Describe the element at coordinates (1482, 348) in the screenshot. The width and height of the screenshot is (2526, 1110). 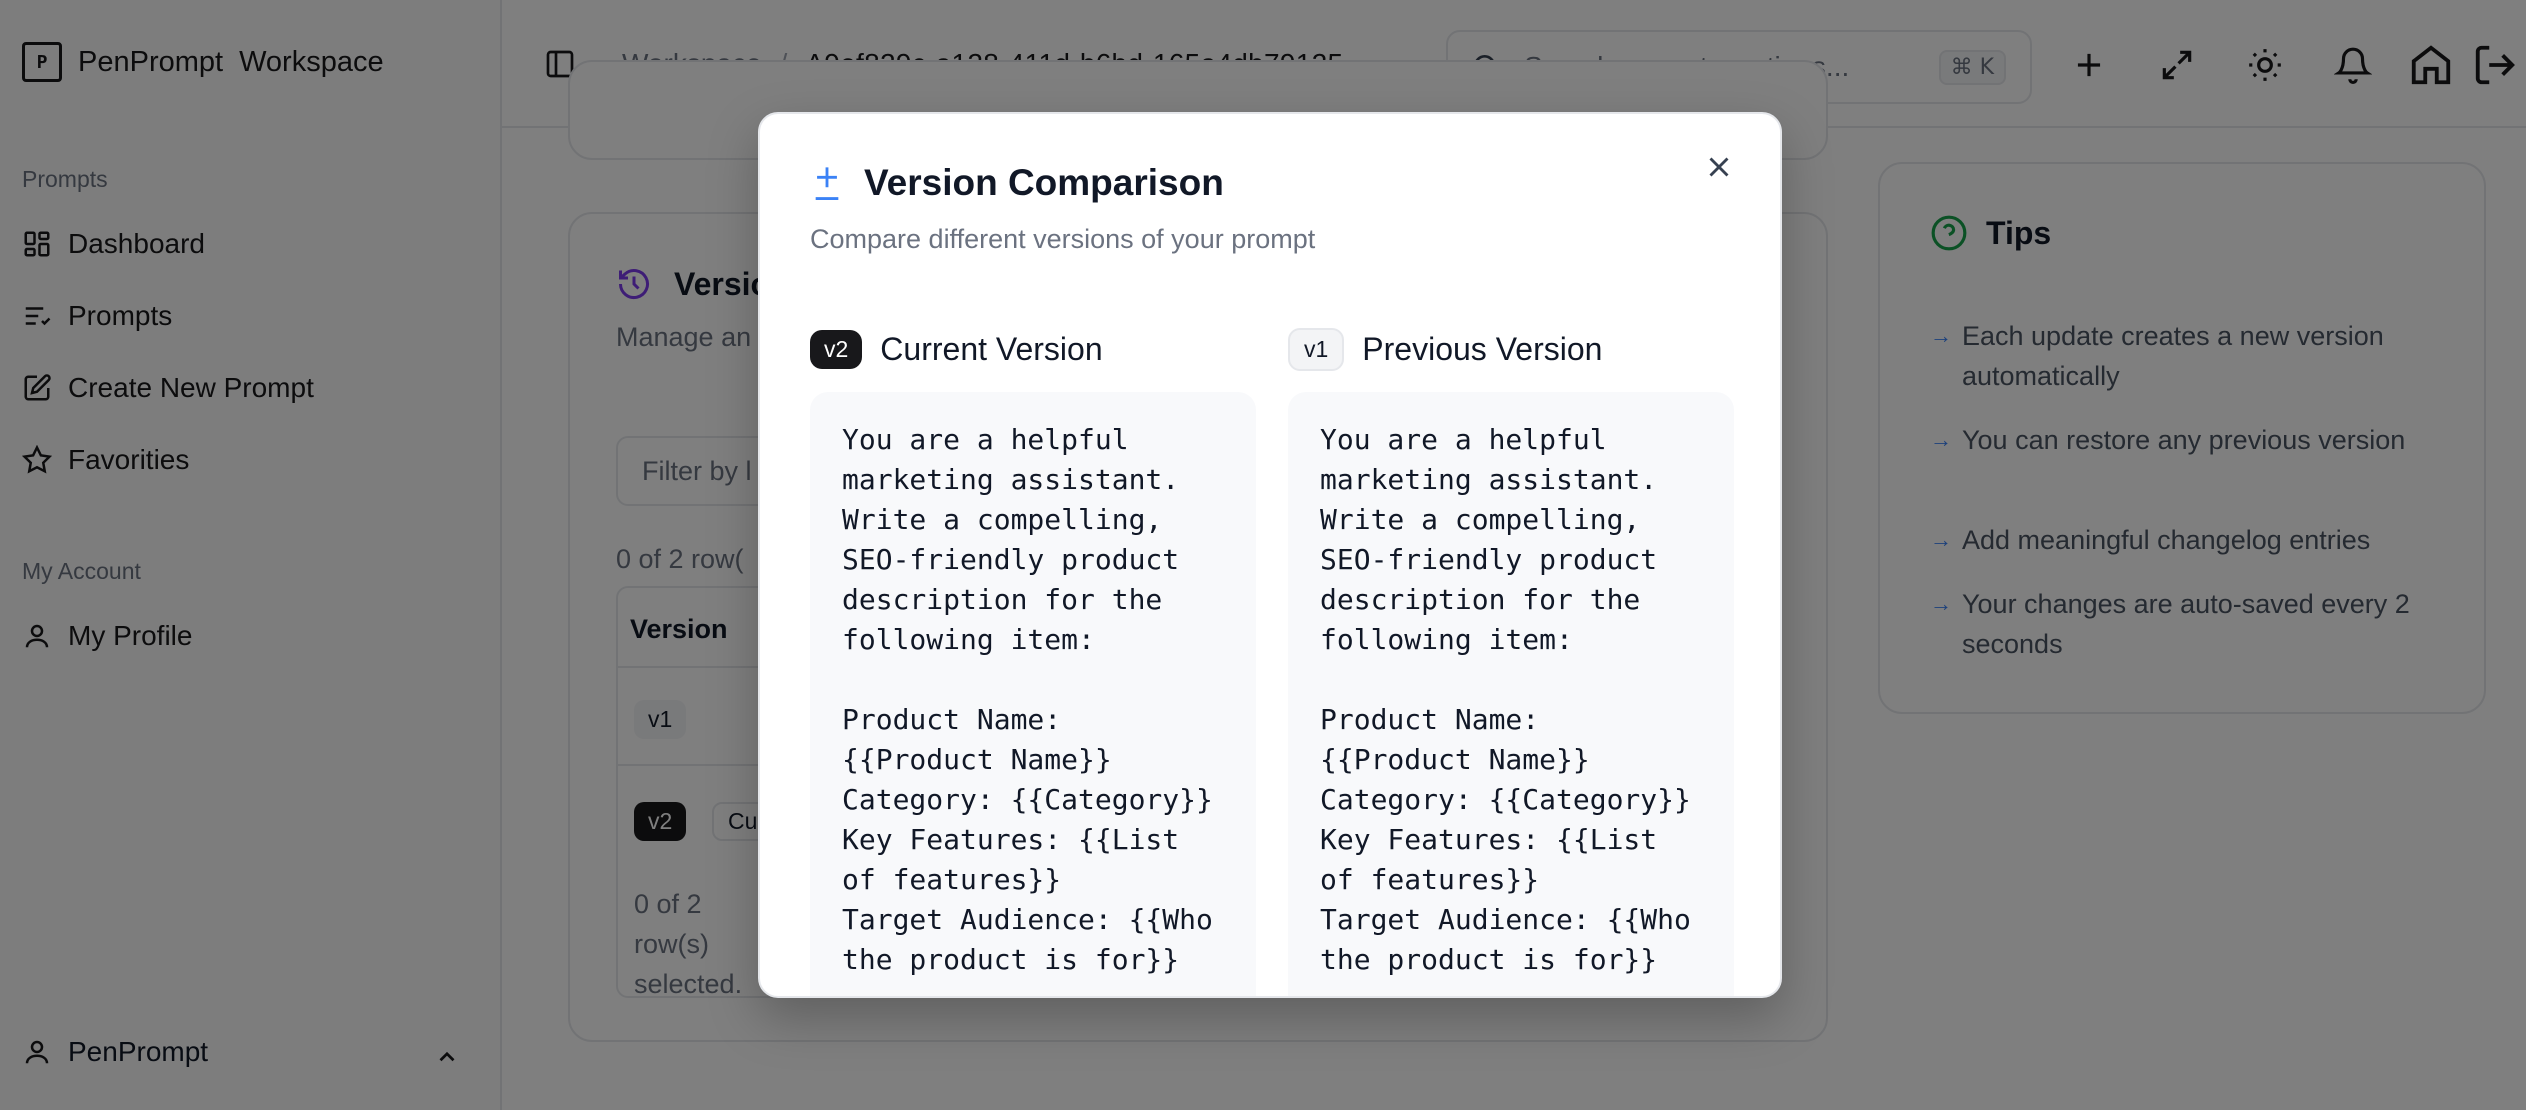
I see `previous-version-label: Previous Version` at that location.